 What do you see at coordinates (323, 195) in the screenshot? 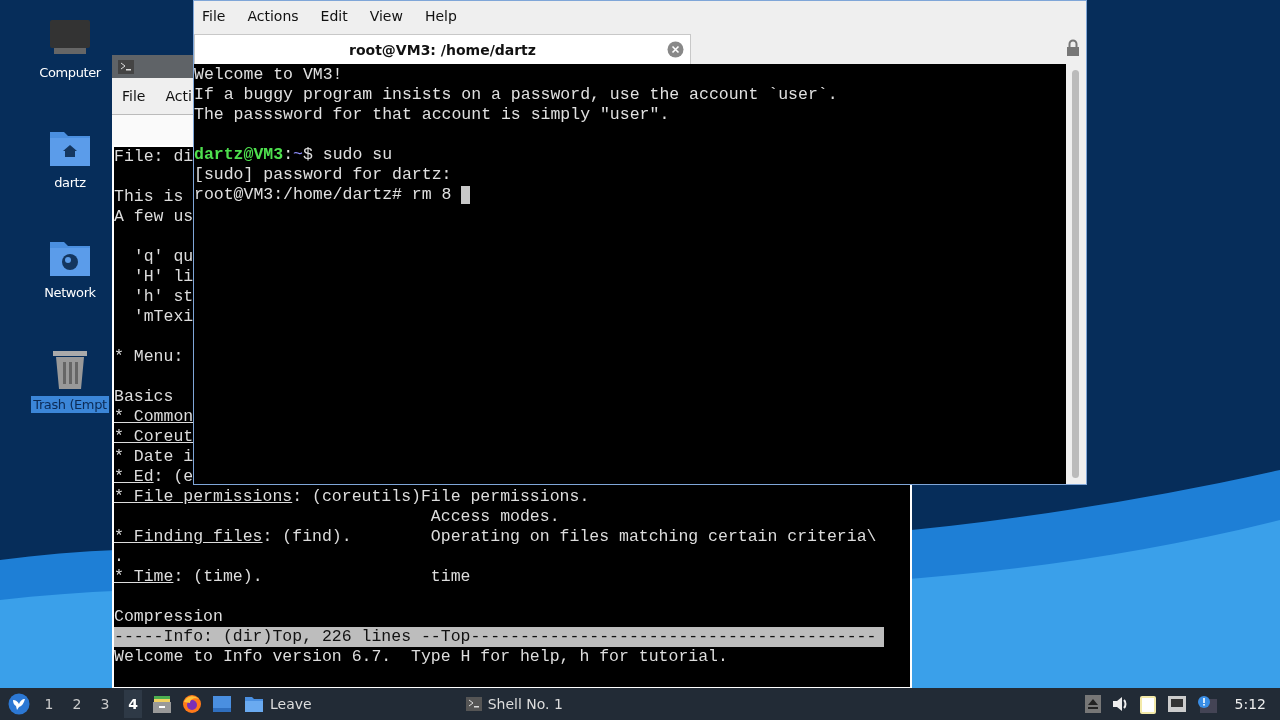
I see `terminal-line: root@VM3:/home/dartz# rm 8` at bounding box center [323, 195].